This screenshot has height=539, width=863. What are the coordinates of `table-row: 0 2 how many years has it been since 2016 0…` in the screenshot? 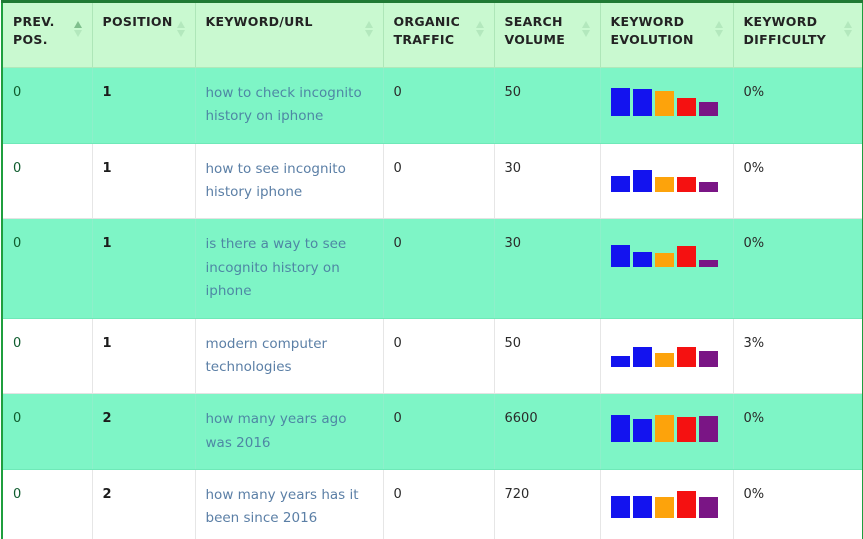 It's located at (432, 504).